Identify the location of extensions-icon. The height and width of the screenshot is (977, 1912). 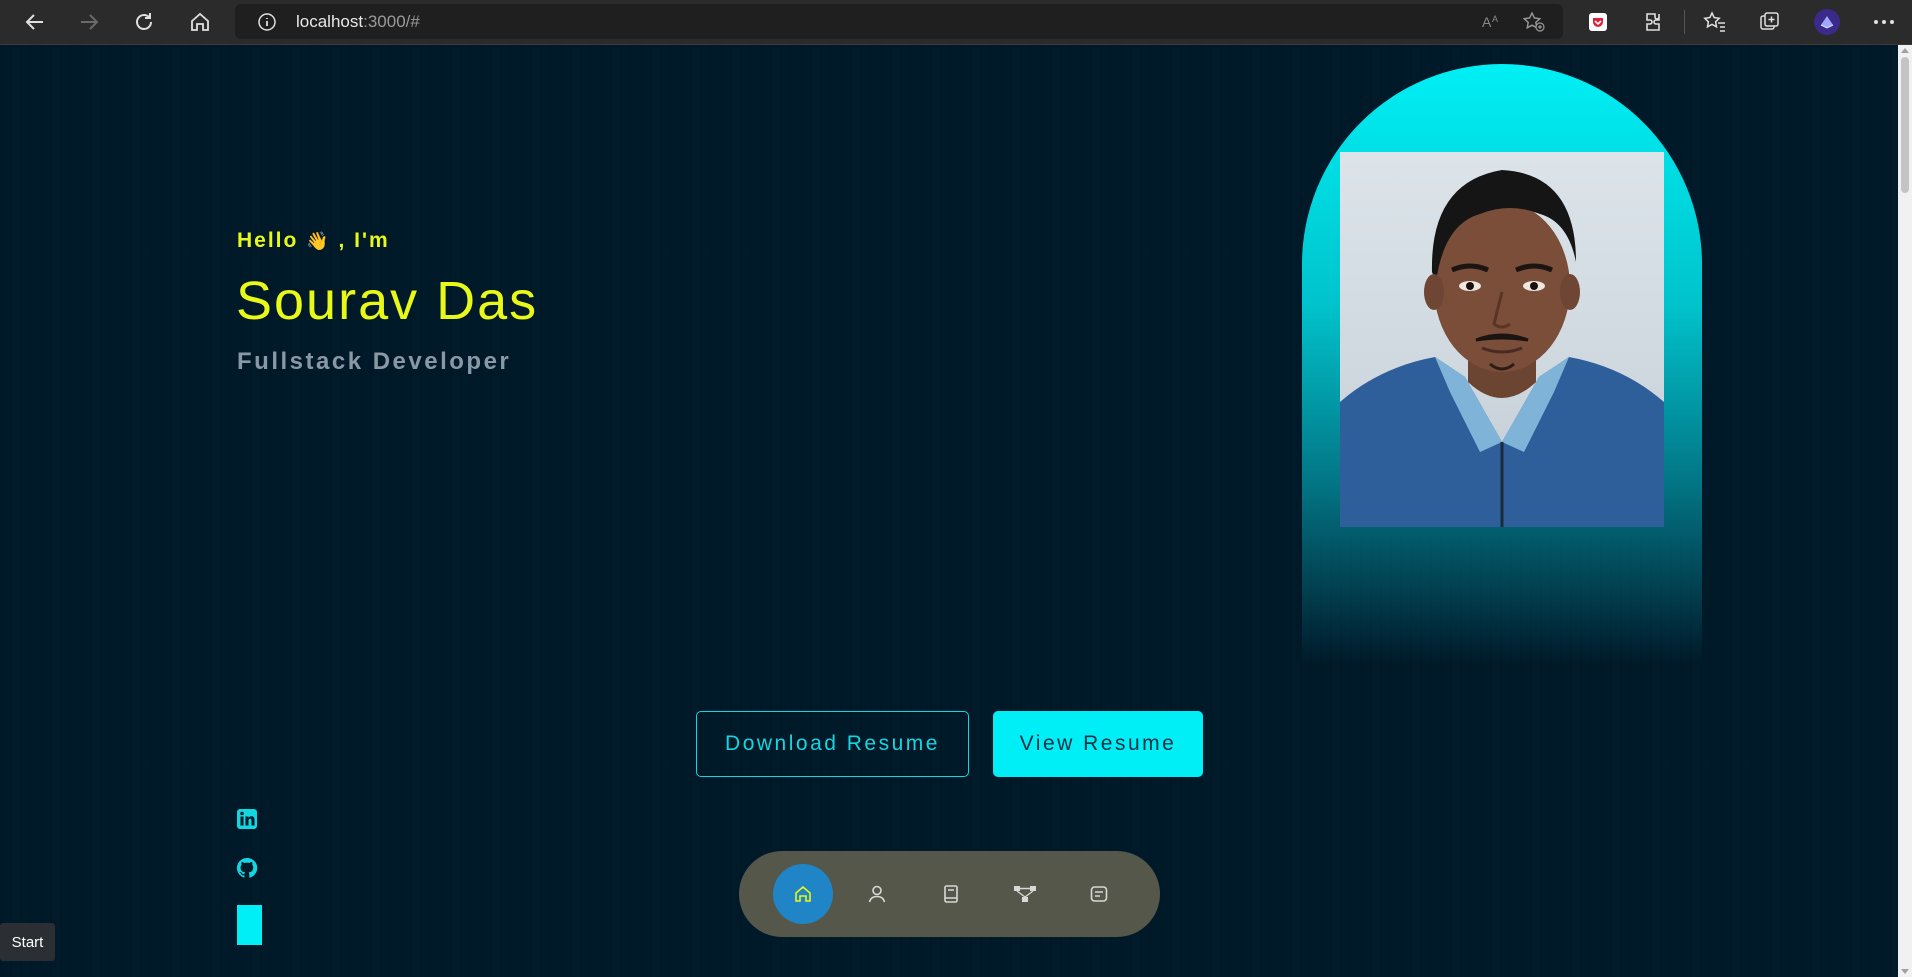
(1654, 22).